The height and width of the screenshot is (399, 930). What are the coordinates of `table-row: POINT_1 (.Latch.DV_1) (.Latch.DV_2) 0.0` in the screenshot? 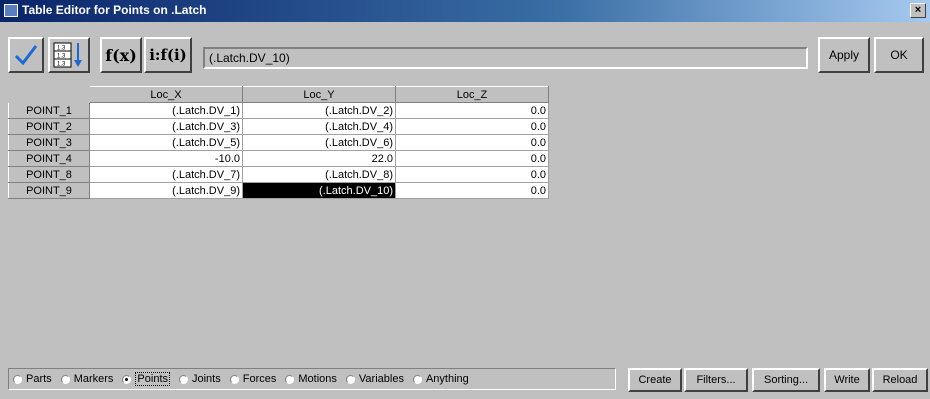 It's located at (278, 110).